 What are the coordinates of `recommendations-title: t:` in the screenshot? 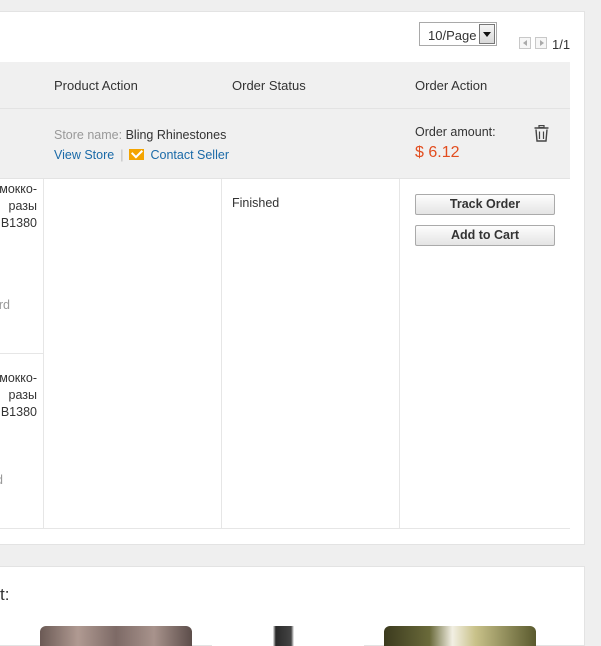 It's located at (5, 594).